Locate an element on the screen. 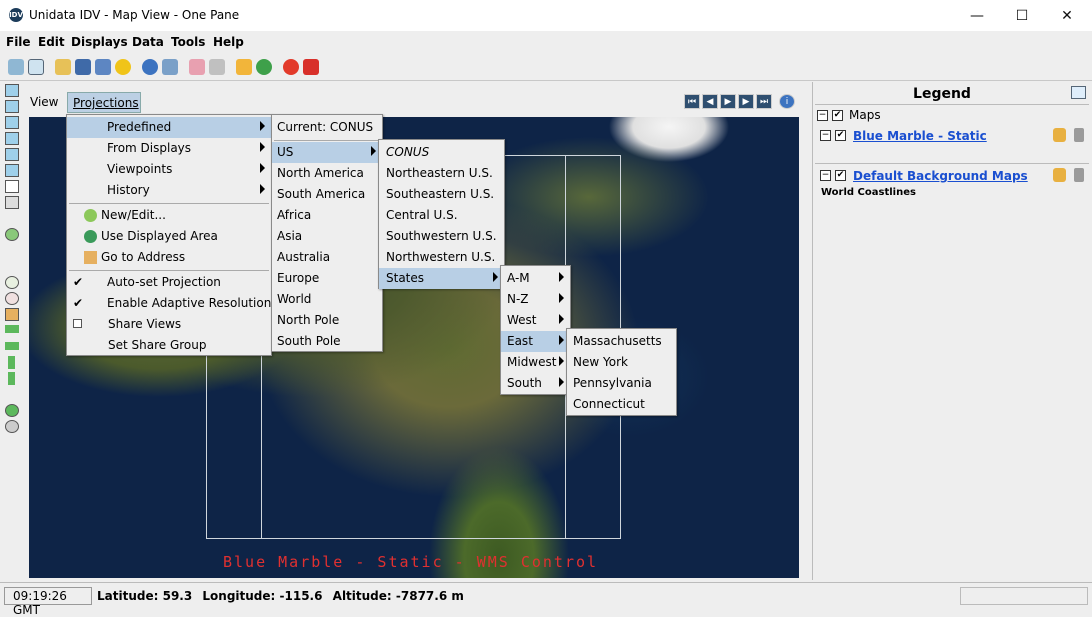 This screenshot has height=617, width=1092. menu-item-pennsylvania: Pennsylvania is located at coordinates (621, 383).